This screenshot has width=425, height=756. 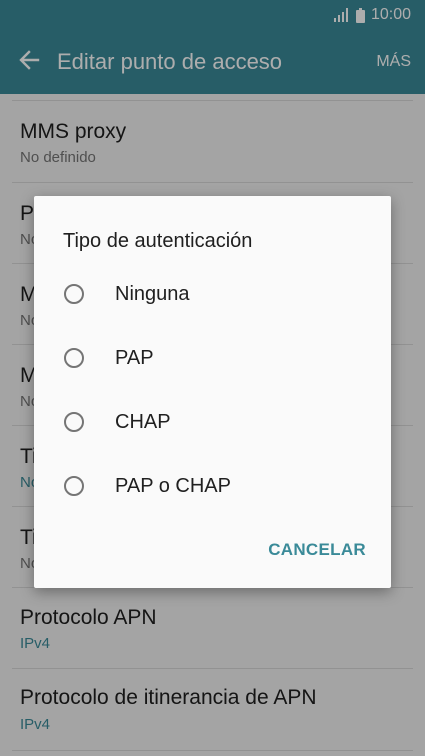 What do you see at coordinates (173, 486) in the screenshot?
I see `option-label: PAP o CHAP` at bounding box center [173, 486].